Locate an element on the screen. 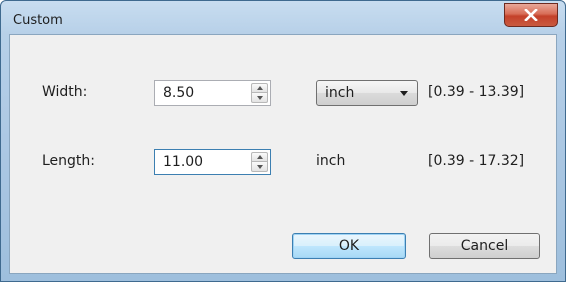 Image resolution: width=566 pixels, height=282 pixels. ok-button: OK is located at coordinates (349, 246).